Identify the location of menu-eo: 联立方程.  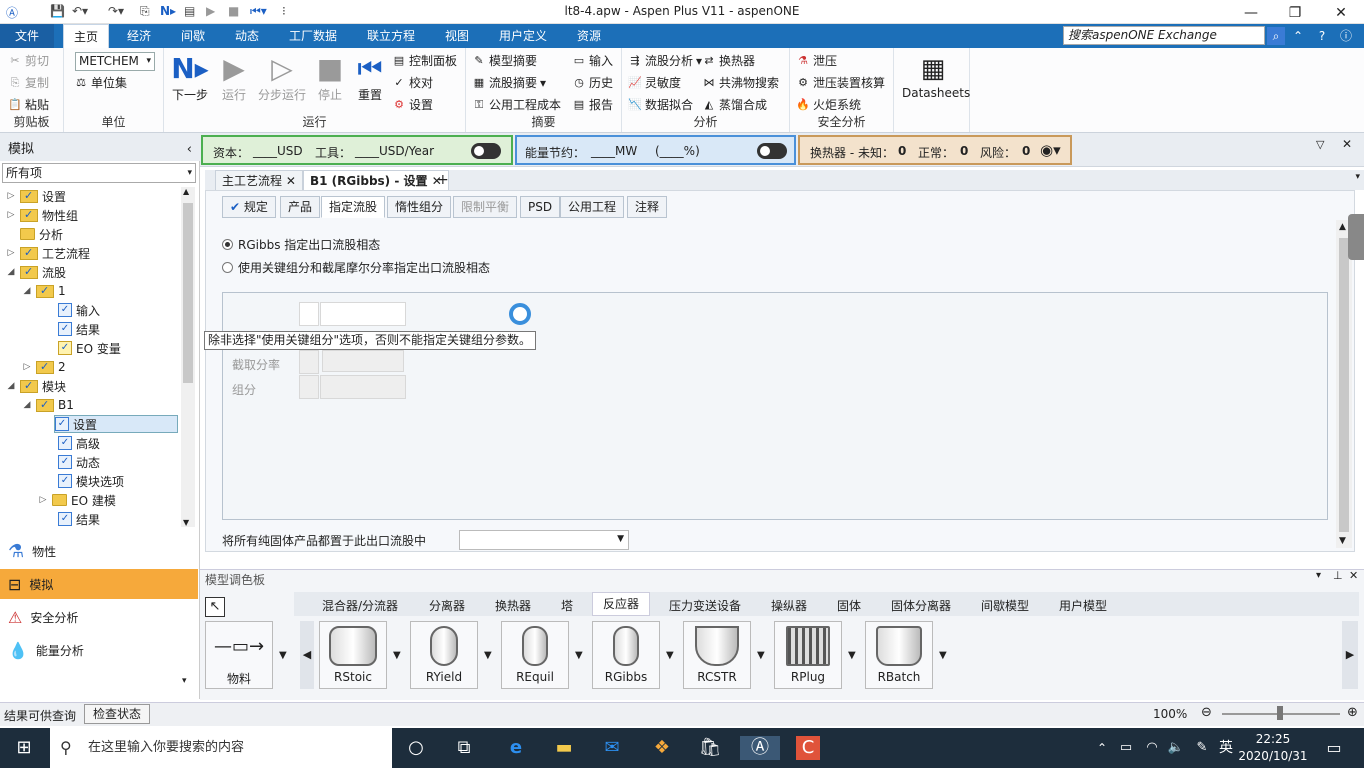
(391, 36).